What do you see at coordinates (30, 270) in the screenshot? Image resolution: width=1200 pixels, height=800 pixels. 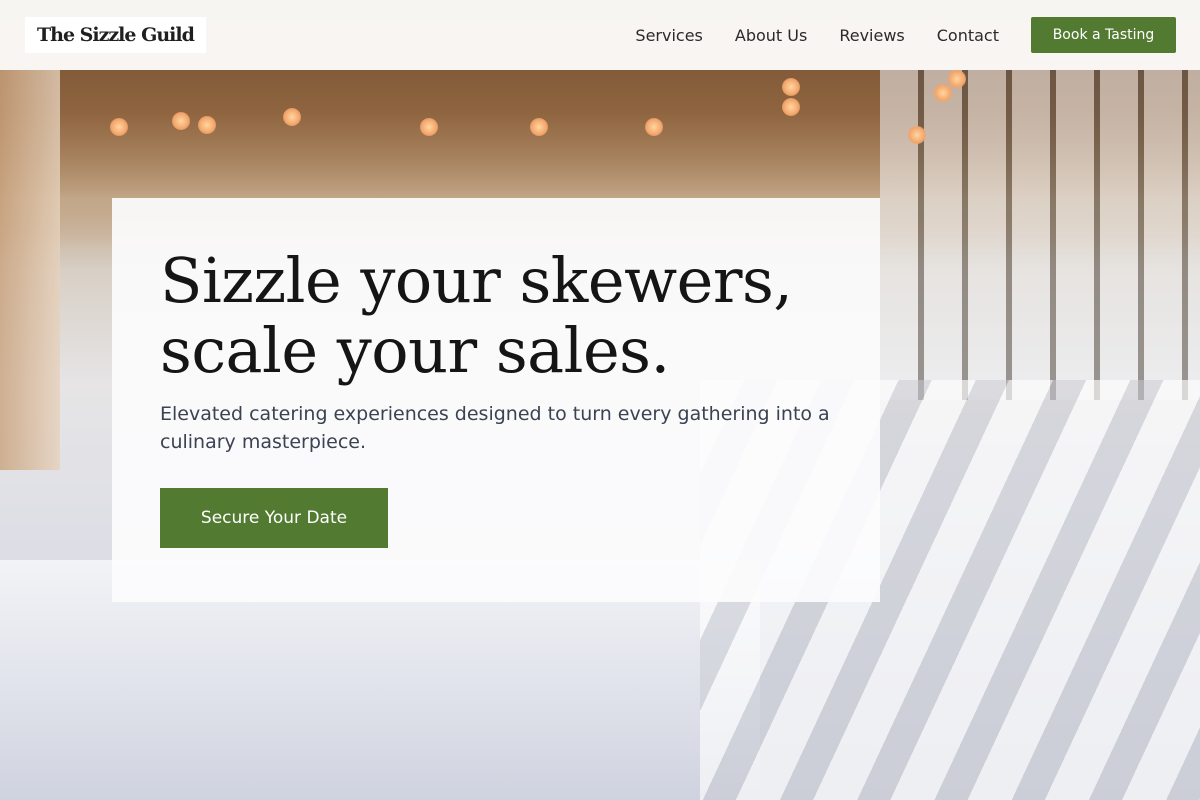 I see `background-pillar` at bounding box center [30, 270].